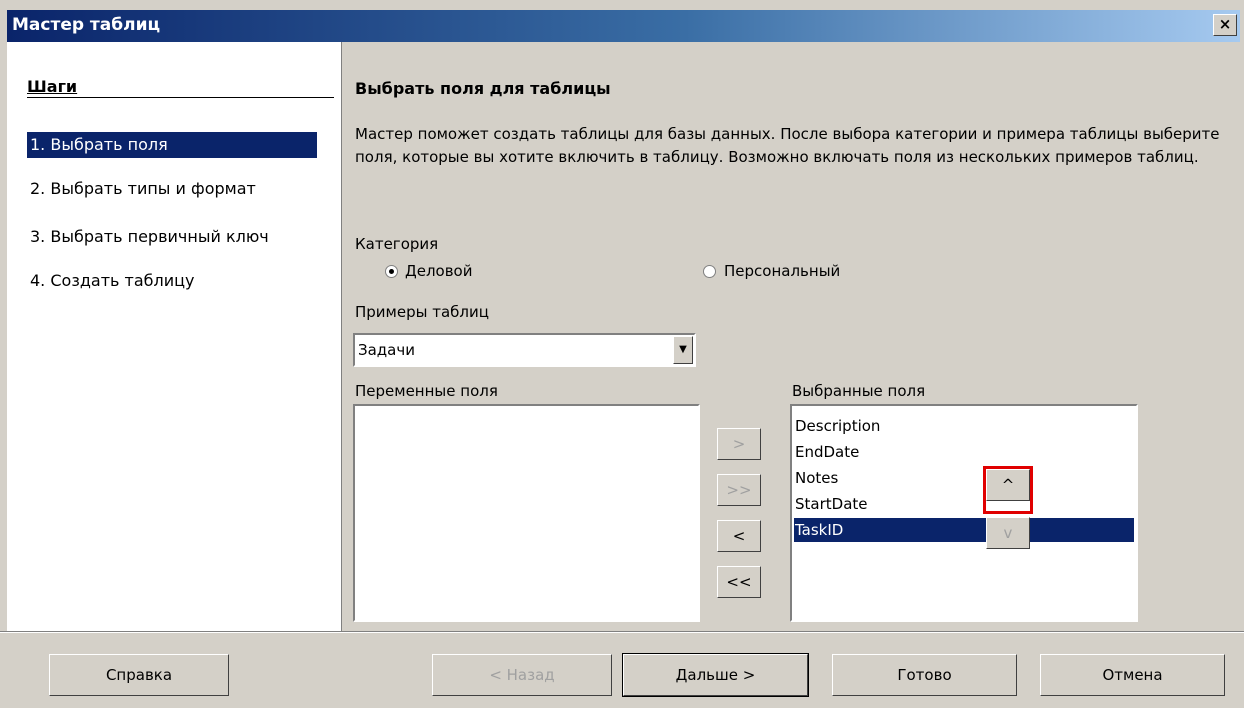  I want to click on list-item-selected: TaskID, so click(964, 530).